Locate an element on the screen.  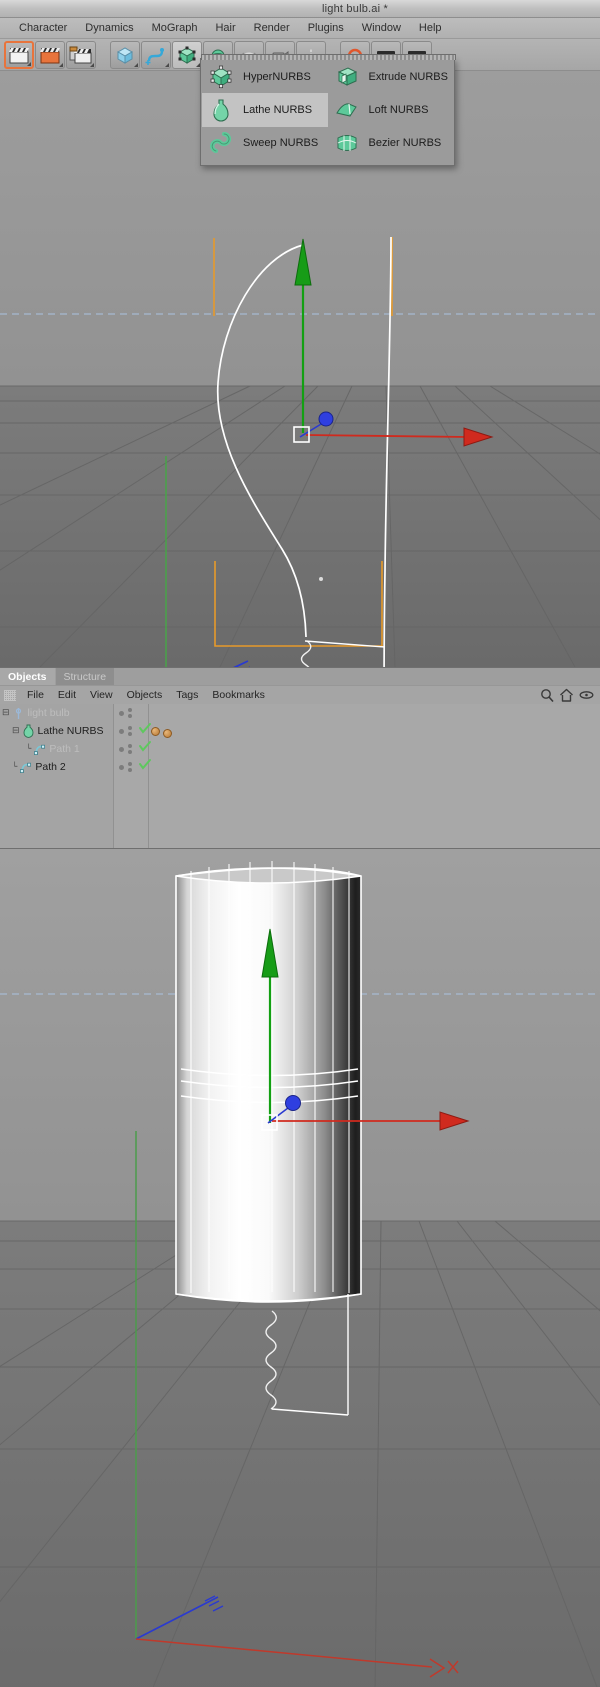
object-manager-tabs: Objects Structure is located at coordinates (300, 676).